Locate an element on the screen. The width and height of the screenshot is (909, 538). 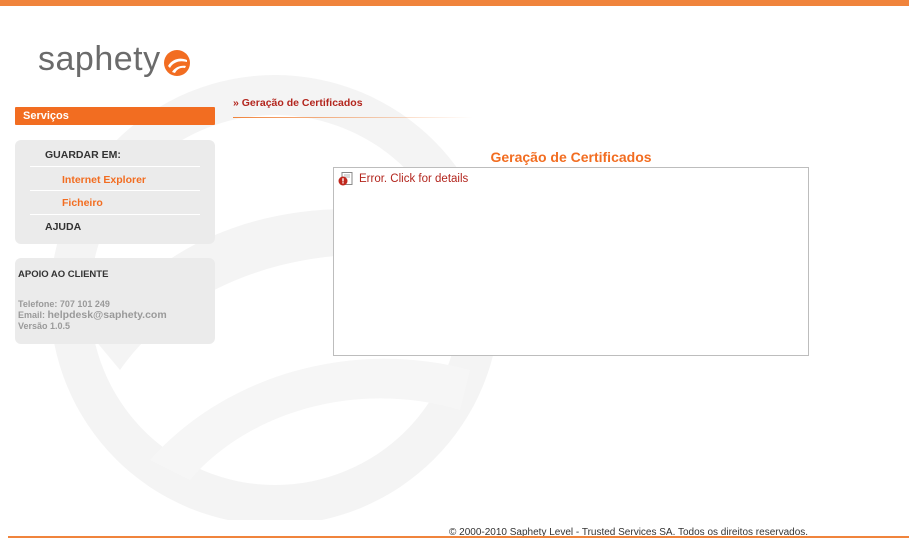
menu-item-ajuda: AJUDA is located at coordinates (115, 227).